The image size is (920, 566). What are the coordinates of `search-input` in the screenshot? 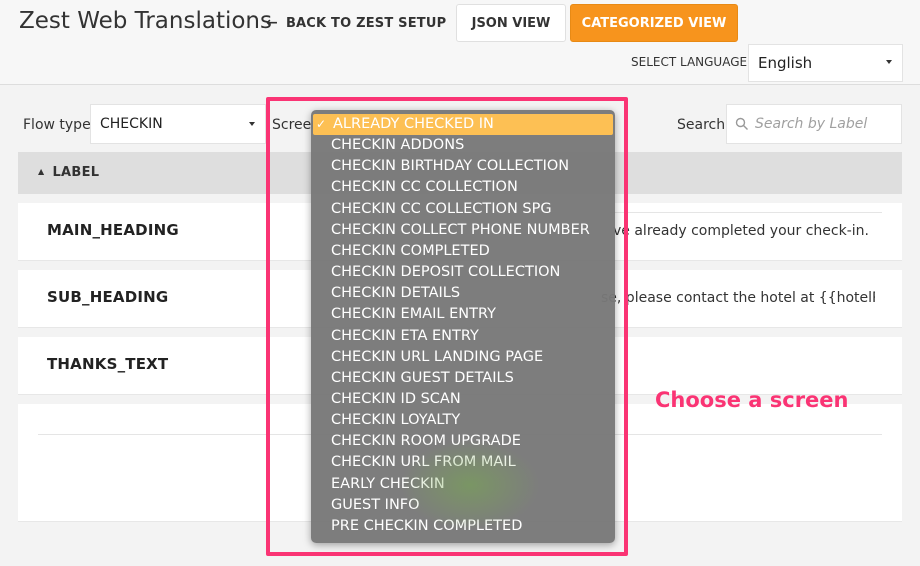 It's located at (825, 124).